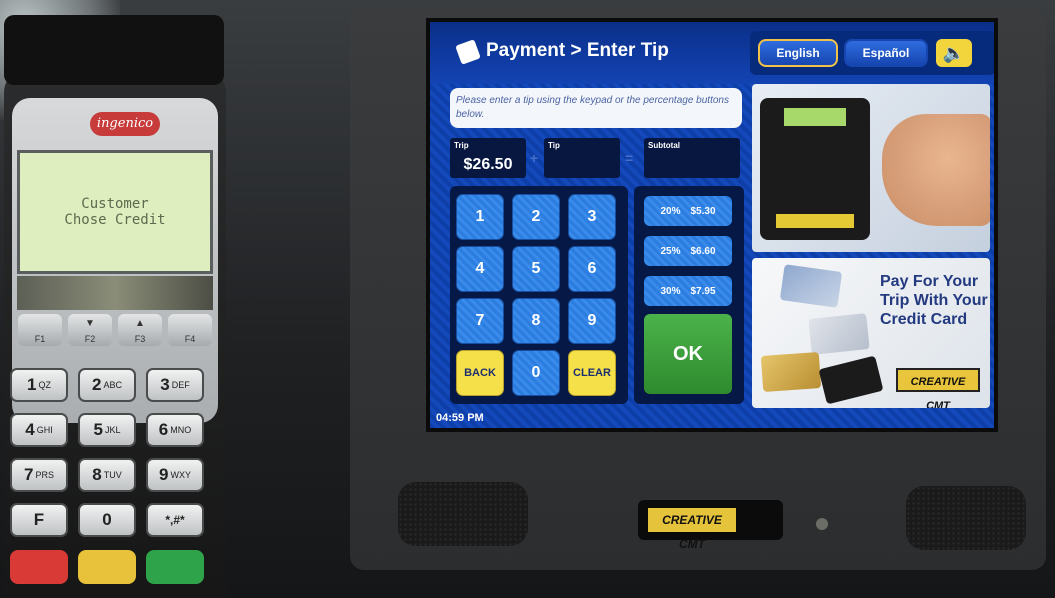 The width and height of the screenshot is (1055, 598). Describe the element at coordinates (712, 53) in the screenshot. I see `screen-header: Payment > Enter Tip English Español 🔈` at that location.